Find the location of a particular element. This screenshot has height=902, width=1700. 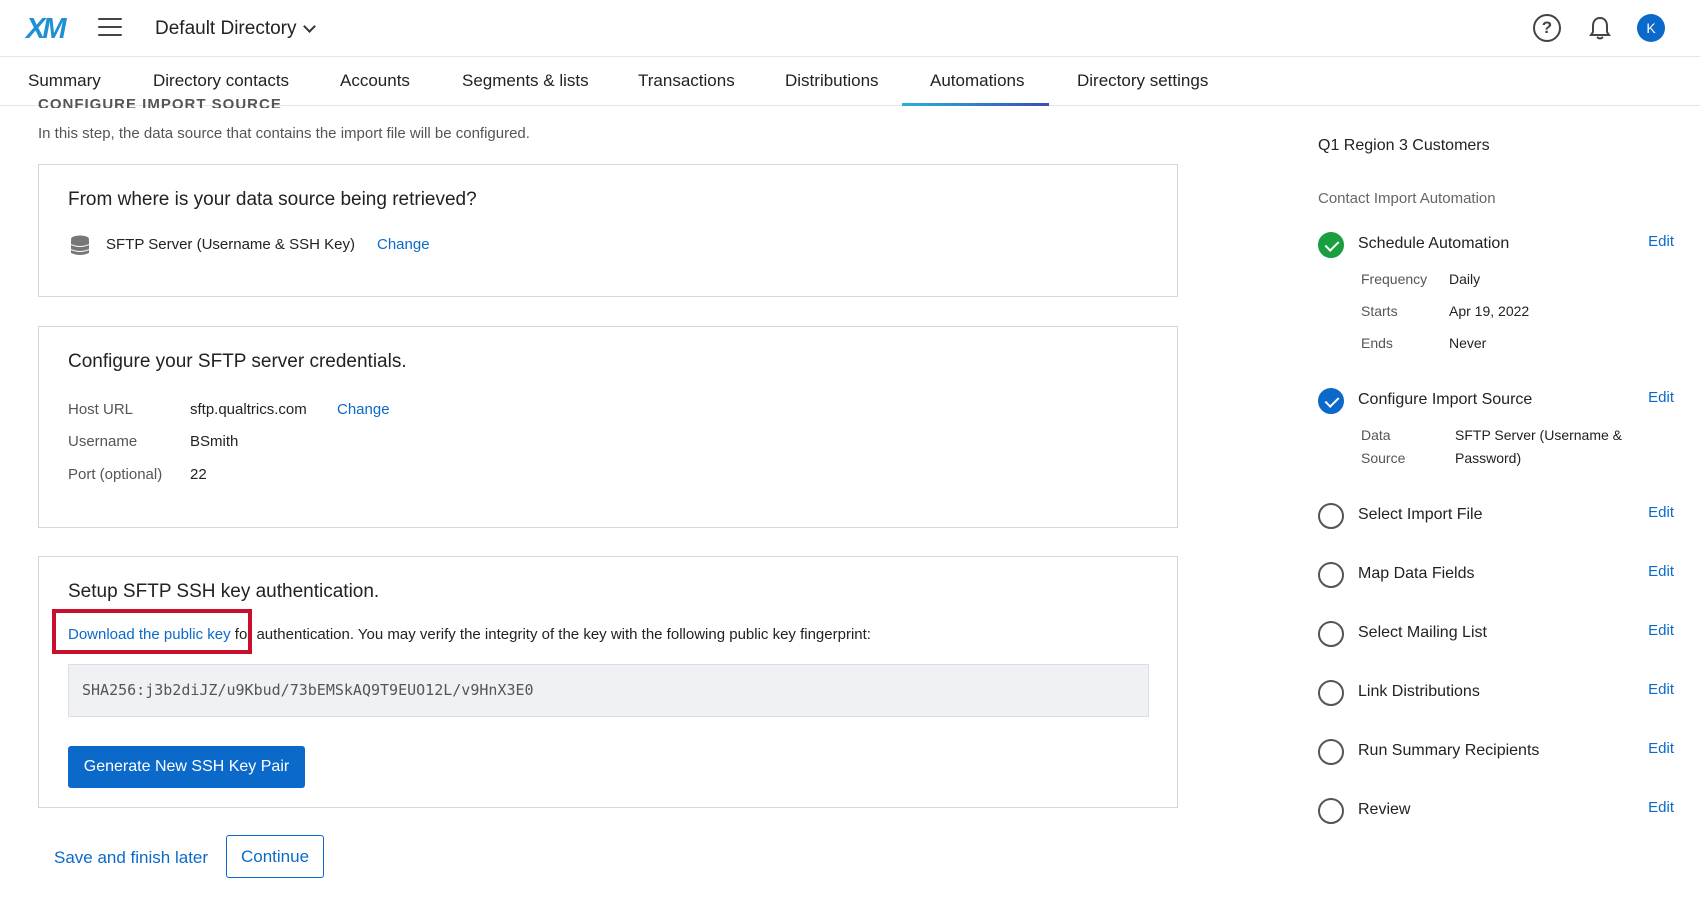

step-name: Map Data Fields is located at coordinates (1416, 573).